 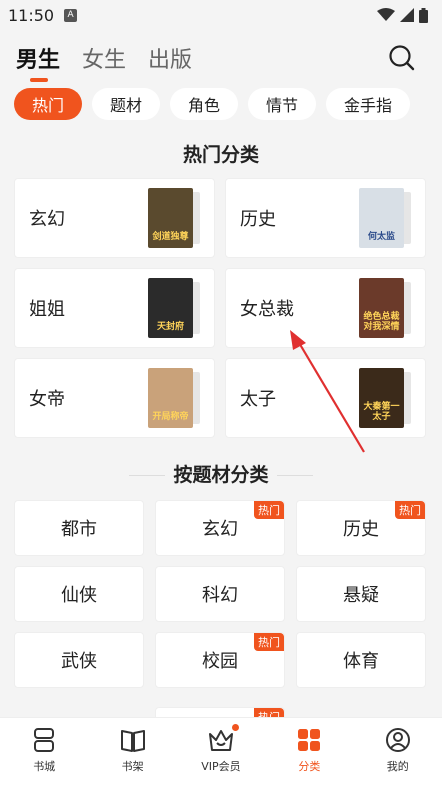 What do you see at coordinates (31, 15) in the screenshot?
I see `status-time: 11:50` at bounding box center [31, 15].